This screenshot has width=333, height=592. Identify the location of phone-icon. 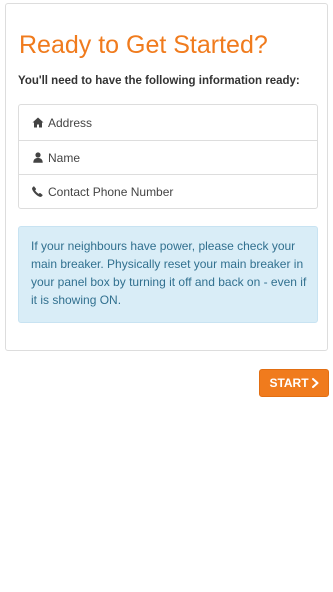
(37, 191).